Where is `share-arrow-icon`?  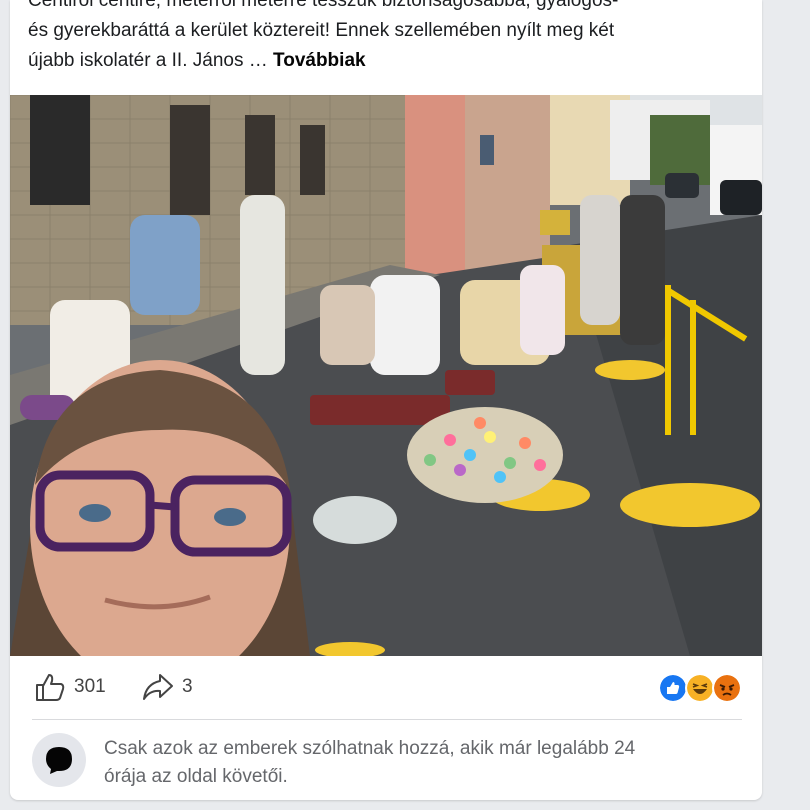 share-arrow-icon is located at coordinates (158, 687).